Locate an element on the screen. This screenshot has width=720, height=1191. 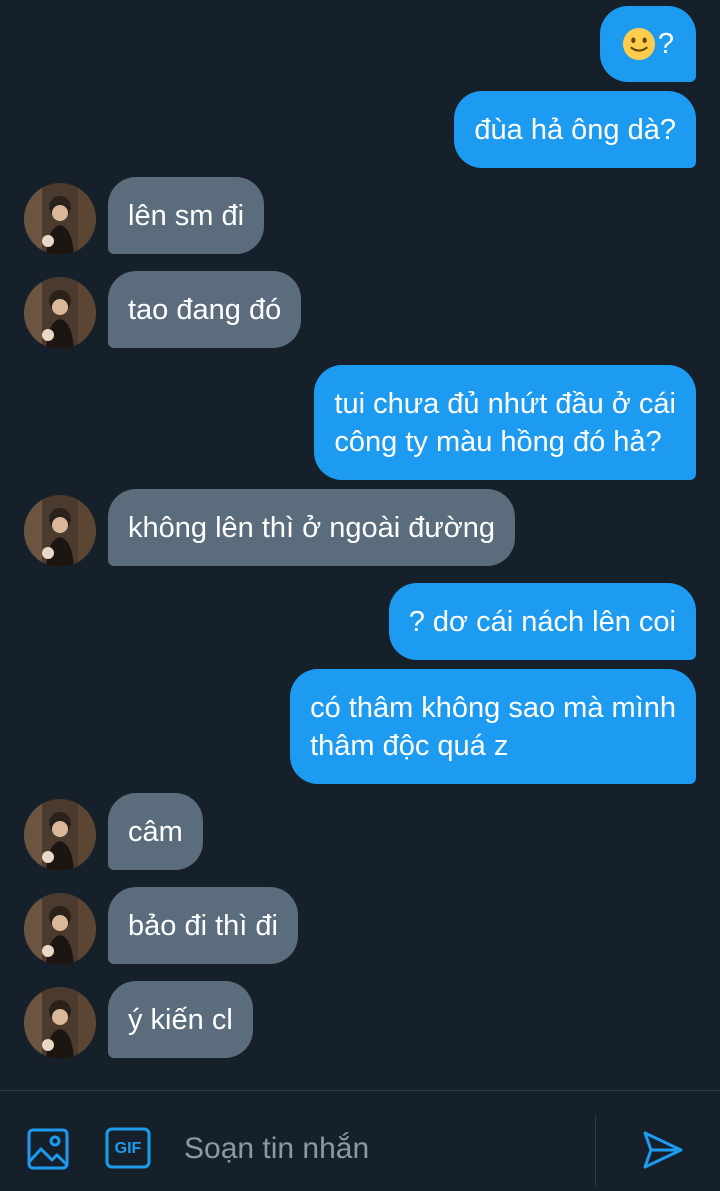
message-composer: GIF Soạn tin nhắn is located at coordinates (360, 1140).